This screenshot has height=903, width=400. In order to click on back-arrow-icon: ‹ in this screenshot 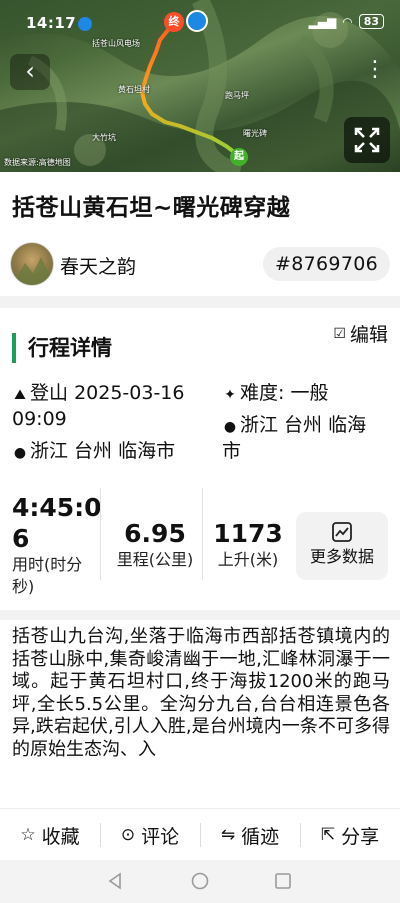, I will do `click(30, 71)`.